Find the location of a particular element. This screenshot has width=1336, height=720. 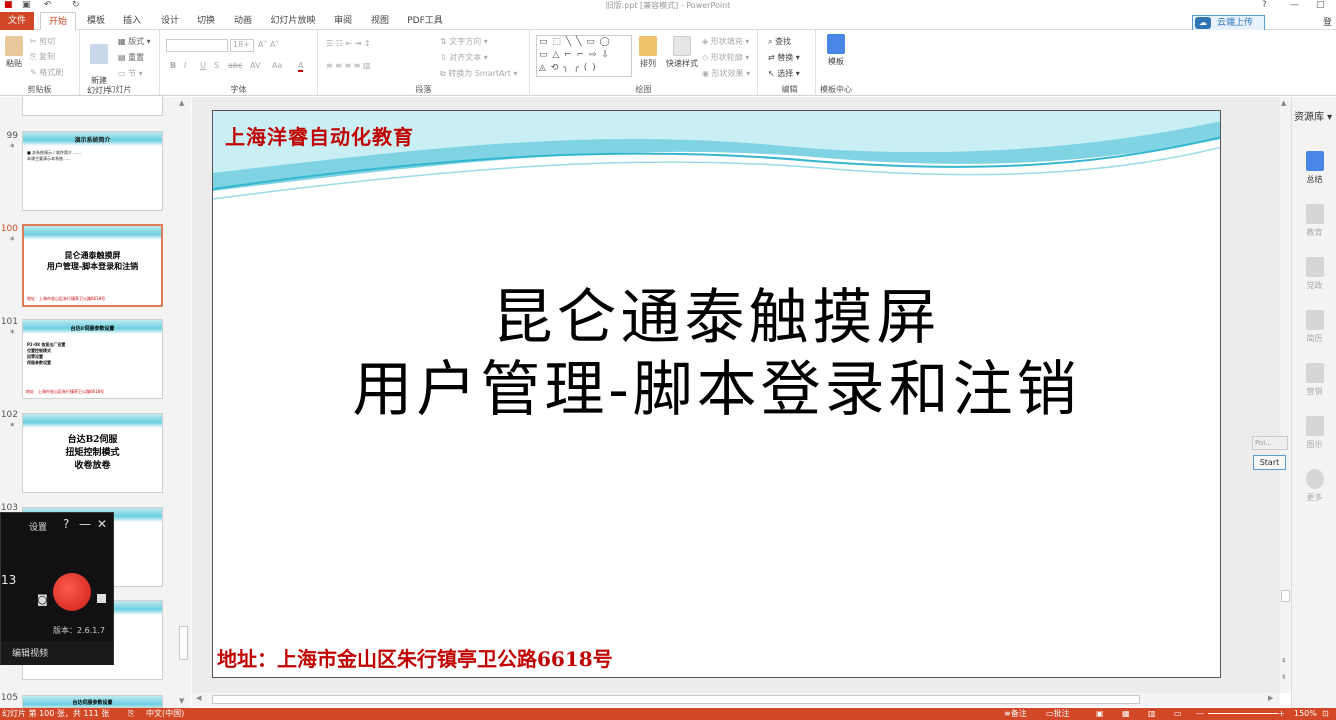

reading-view-icon: ▥ is located at coordinates (1152, 714).